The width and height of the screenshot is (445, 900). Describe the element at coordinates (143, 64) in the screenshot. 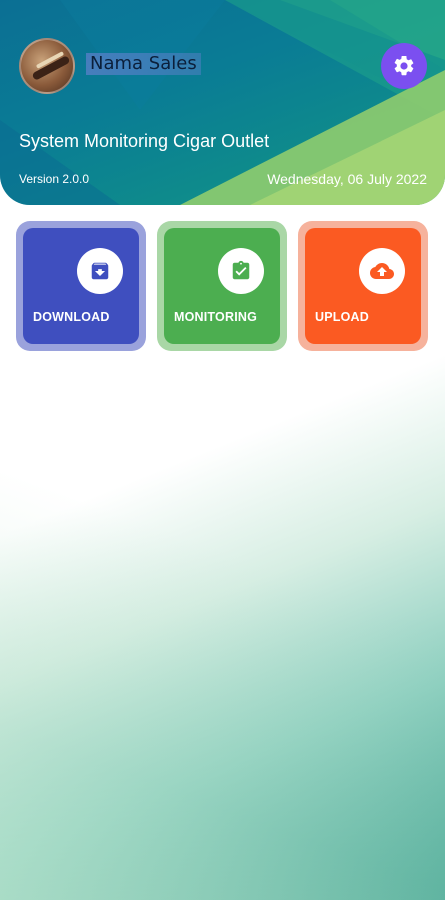

I see `user-name: Nama Sales` at that location.